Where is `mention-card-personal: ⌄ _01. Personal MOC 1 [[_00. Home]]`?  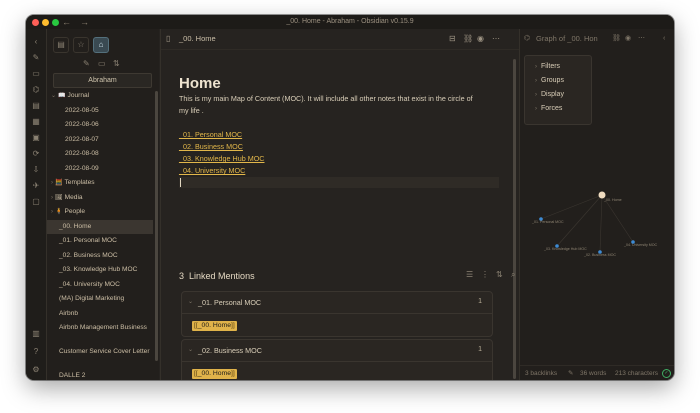 mention-card-personal: ⌄ _01. Personal MOC 1 [[_00. Home]] is located at coordinates (337, 314).